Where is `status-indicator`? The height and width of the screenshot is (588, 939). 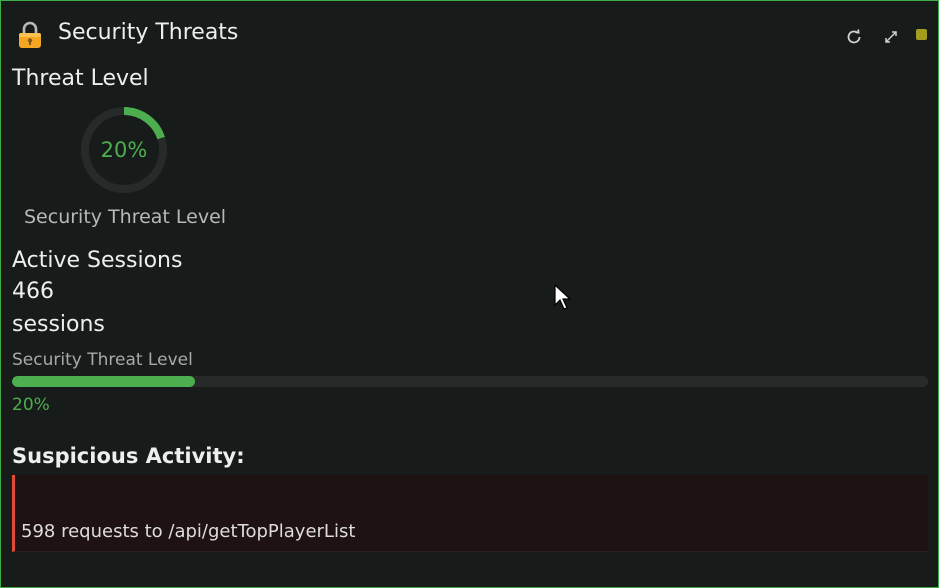
status-indicator is located at coordinates (921, 34).